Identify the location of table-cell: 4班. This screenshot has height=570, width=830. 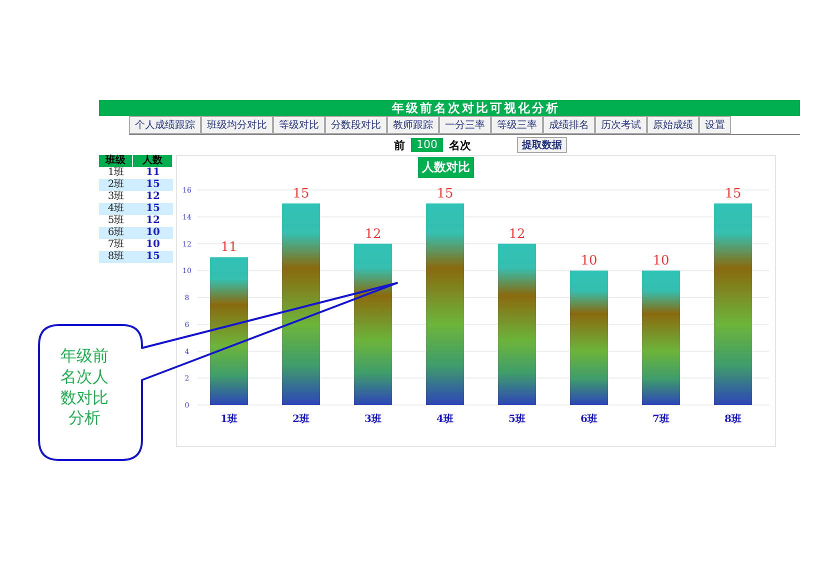
(116, 209).